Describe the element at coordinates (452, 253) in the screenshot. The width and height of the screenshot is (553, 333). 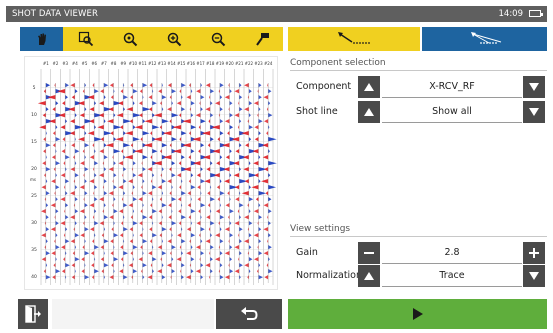
I see `gain-value: 2.8` at that location.